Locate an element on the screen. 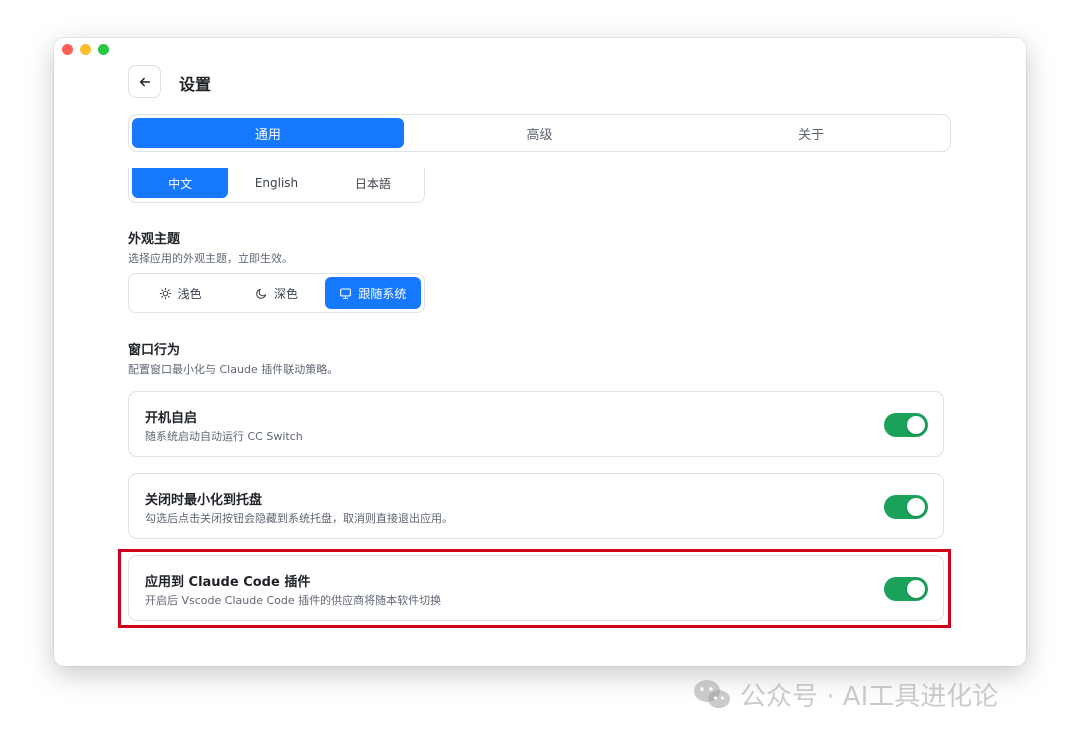 The image size is (1080, 740). theme-option-dark: 深色 is located at coordinates (276, 293).